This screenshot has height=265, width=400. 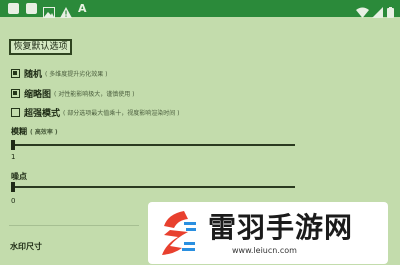 What do you see at coordinates (19, 131) in the screenshot?
I see `blur-label-text: 模糊` at bounding box center [19, 131].